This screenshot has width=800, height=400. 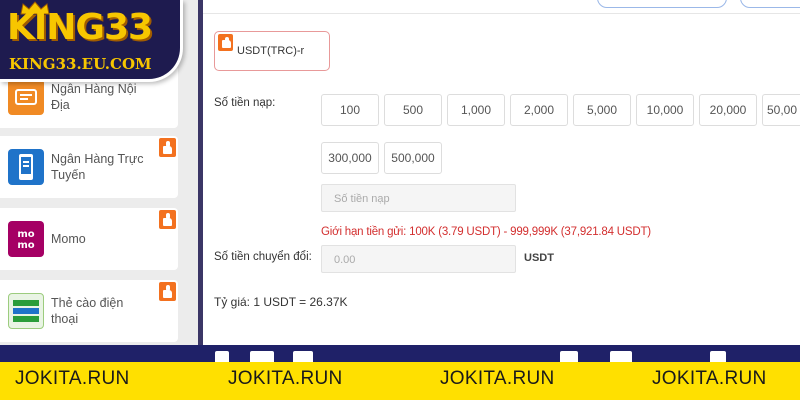 What do you see at coordinates (89, 239) in the screenshot?
I see `sidebar-item-momo: mo mo Momo` at bounding box center [89, 239].